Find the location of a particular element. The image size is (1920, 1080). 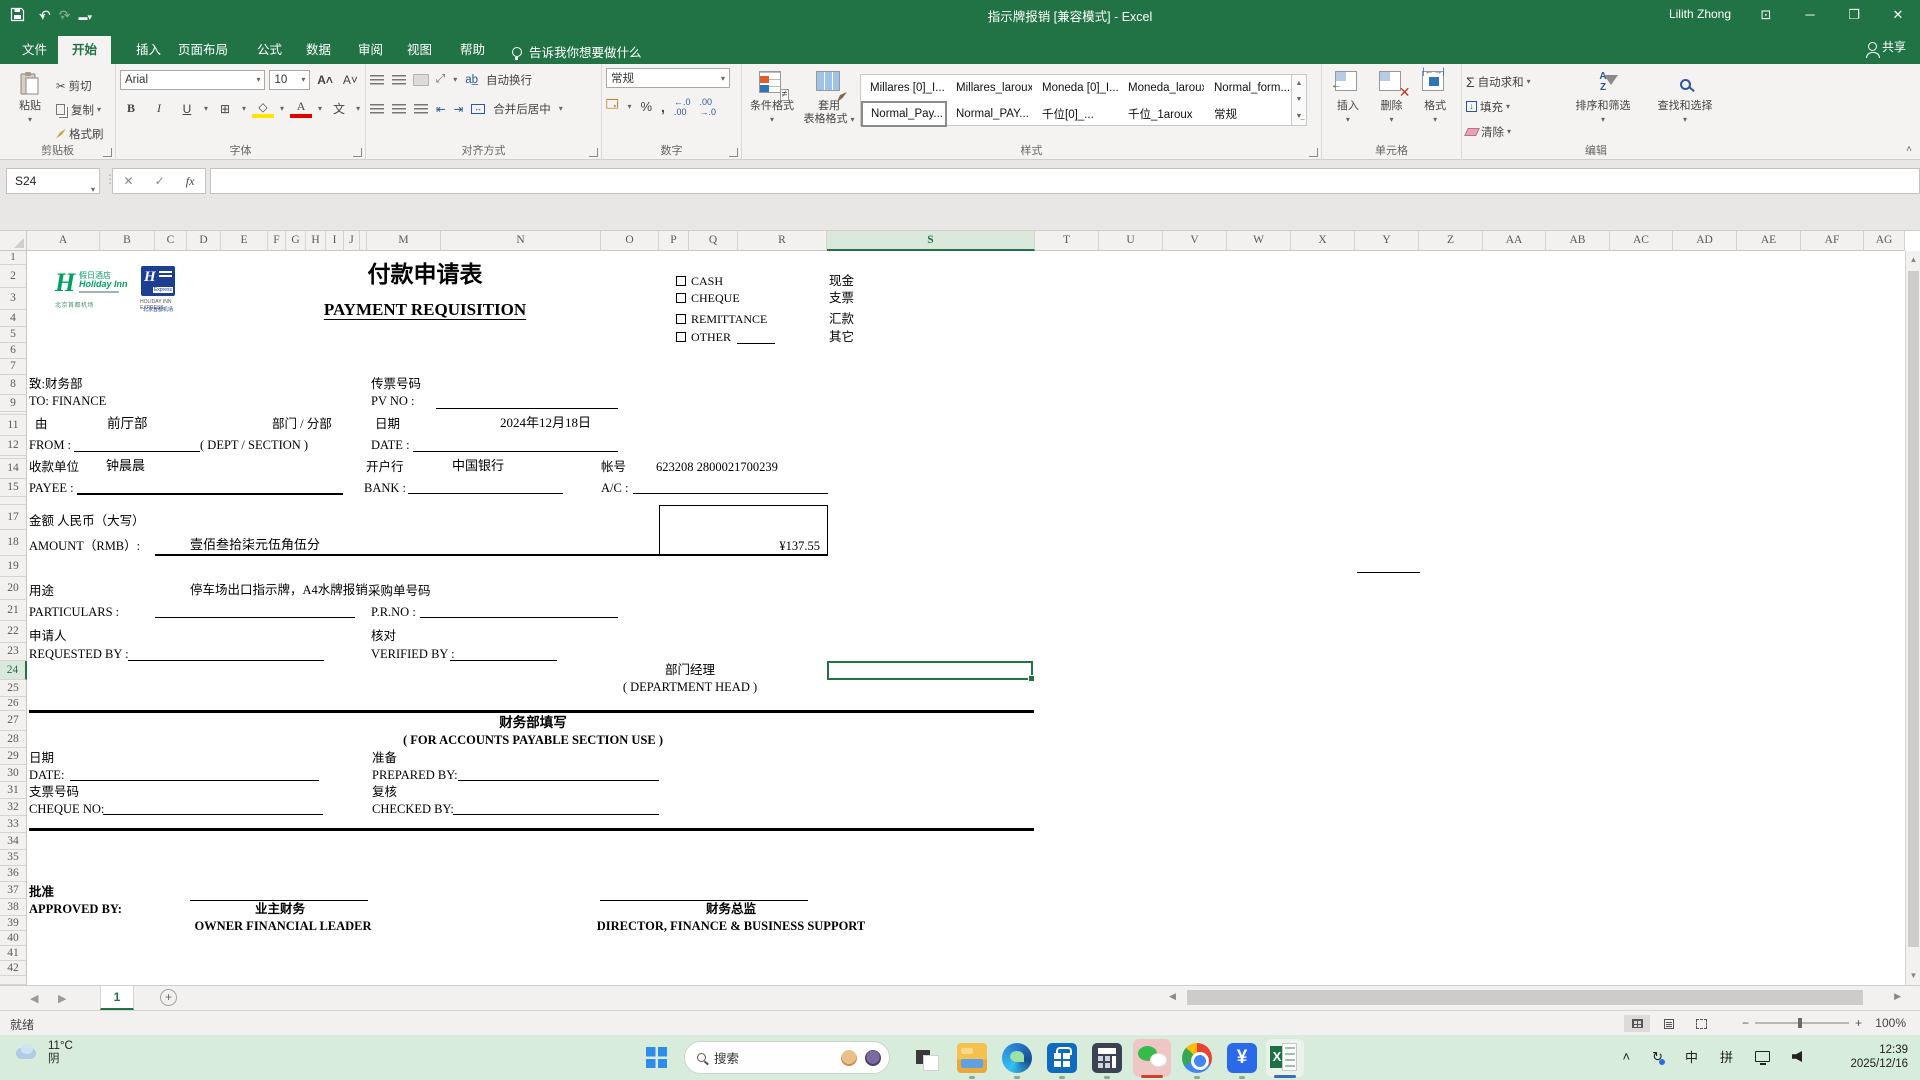

row-header-12: 12 is located at coordinates (13, 446).